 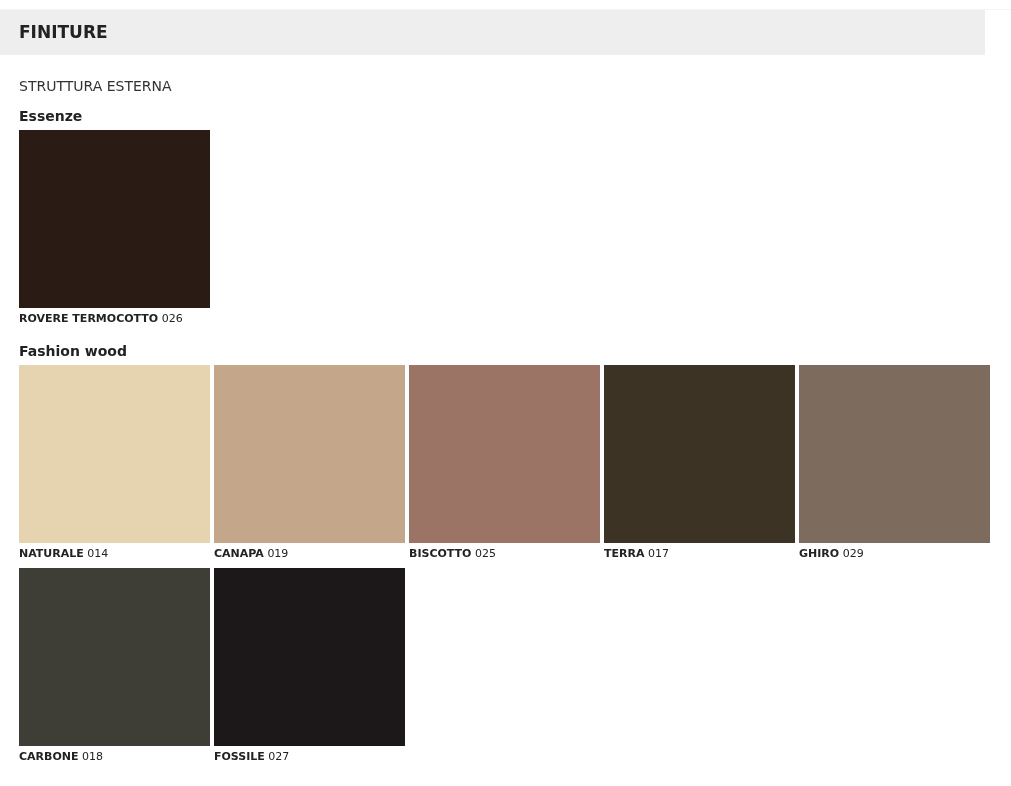 I want to click on swatch-label: GHIRO 029, so click(x=832, y=554).